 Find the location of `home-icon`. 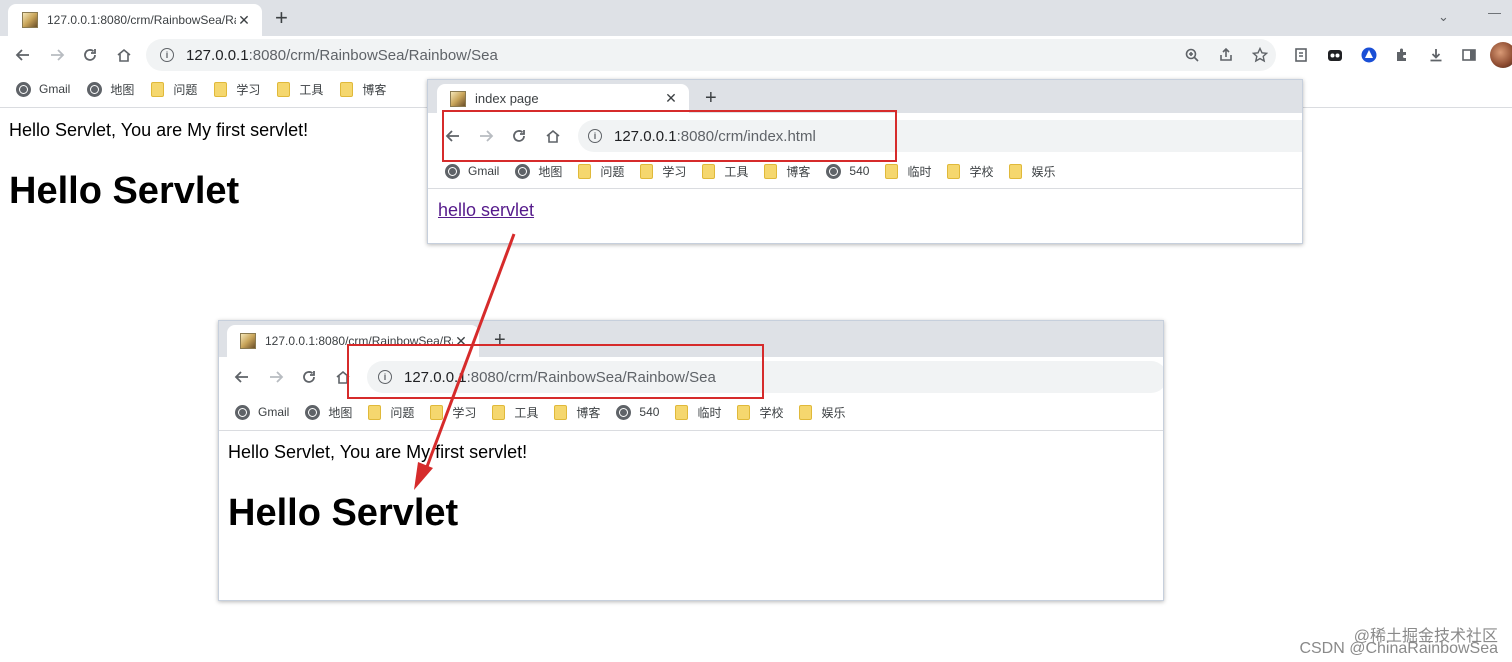

home-icon is located at coordinates (124, 55).